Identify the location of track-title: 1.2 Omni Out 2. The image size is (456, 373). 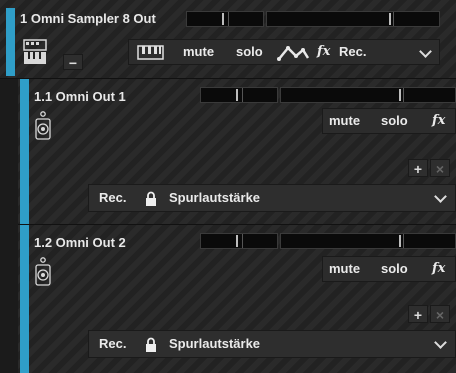
(80, 242).